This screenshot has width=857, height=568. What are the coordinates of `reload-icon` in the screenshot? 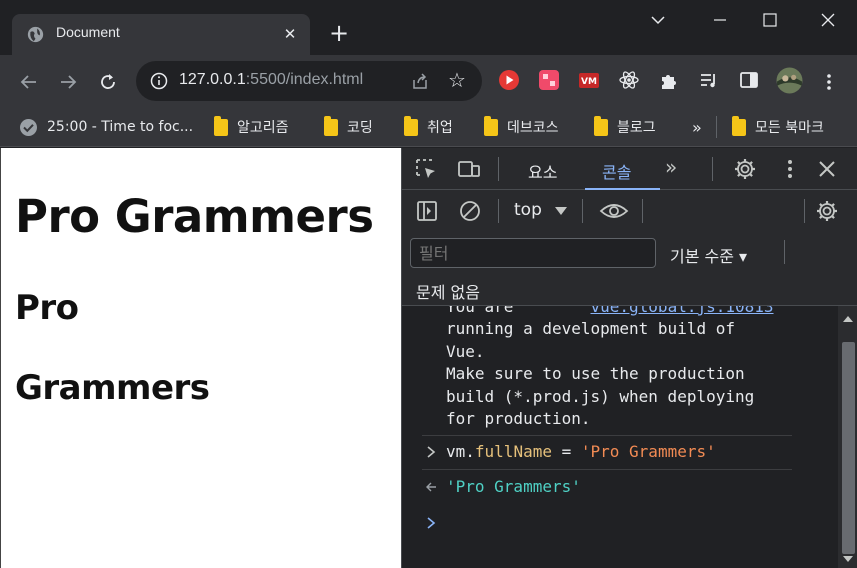 It's located at (108, 81).